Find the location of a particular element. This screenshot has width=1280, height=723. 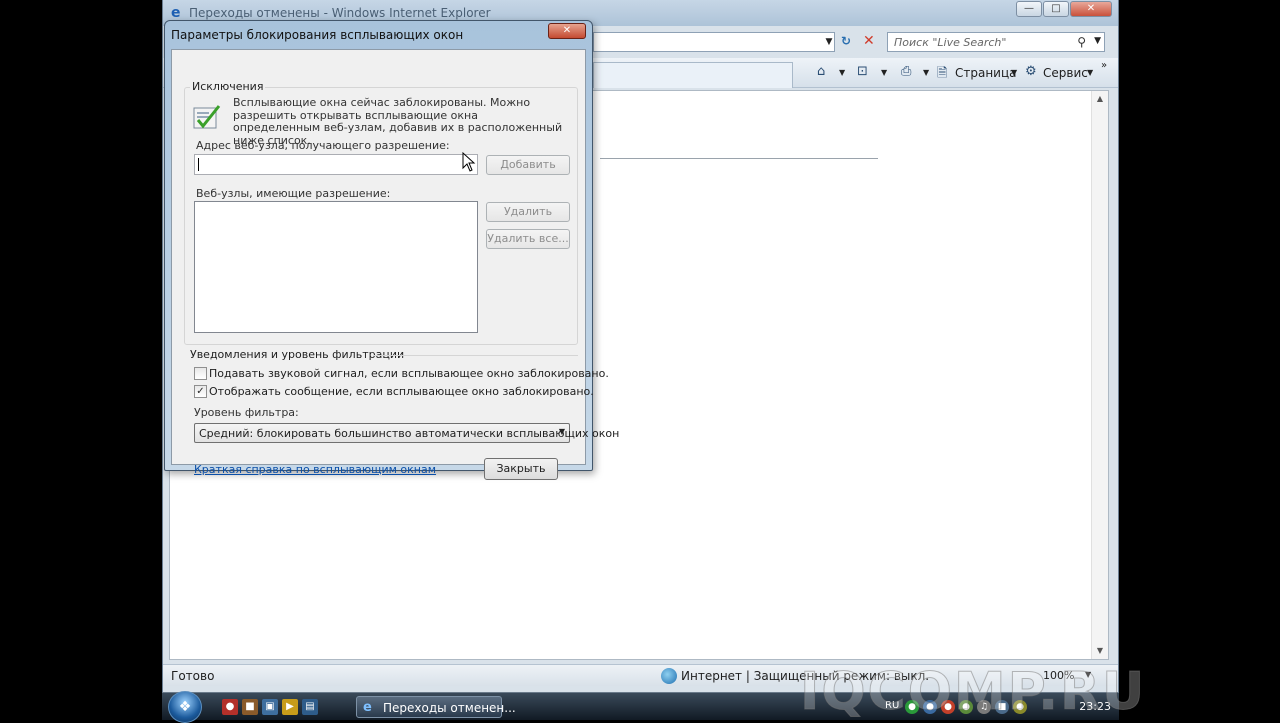

chevron-down-icon: ▼ is located at coordinates (561, 431).